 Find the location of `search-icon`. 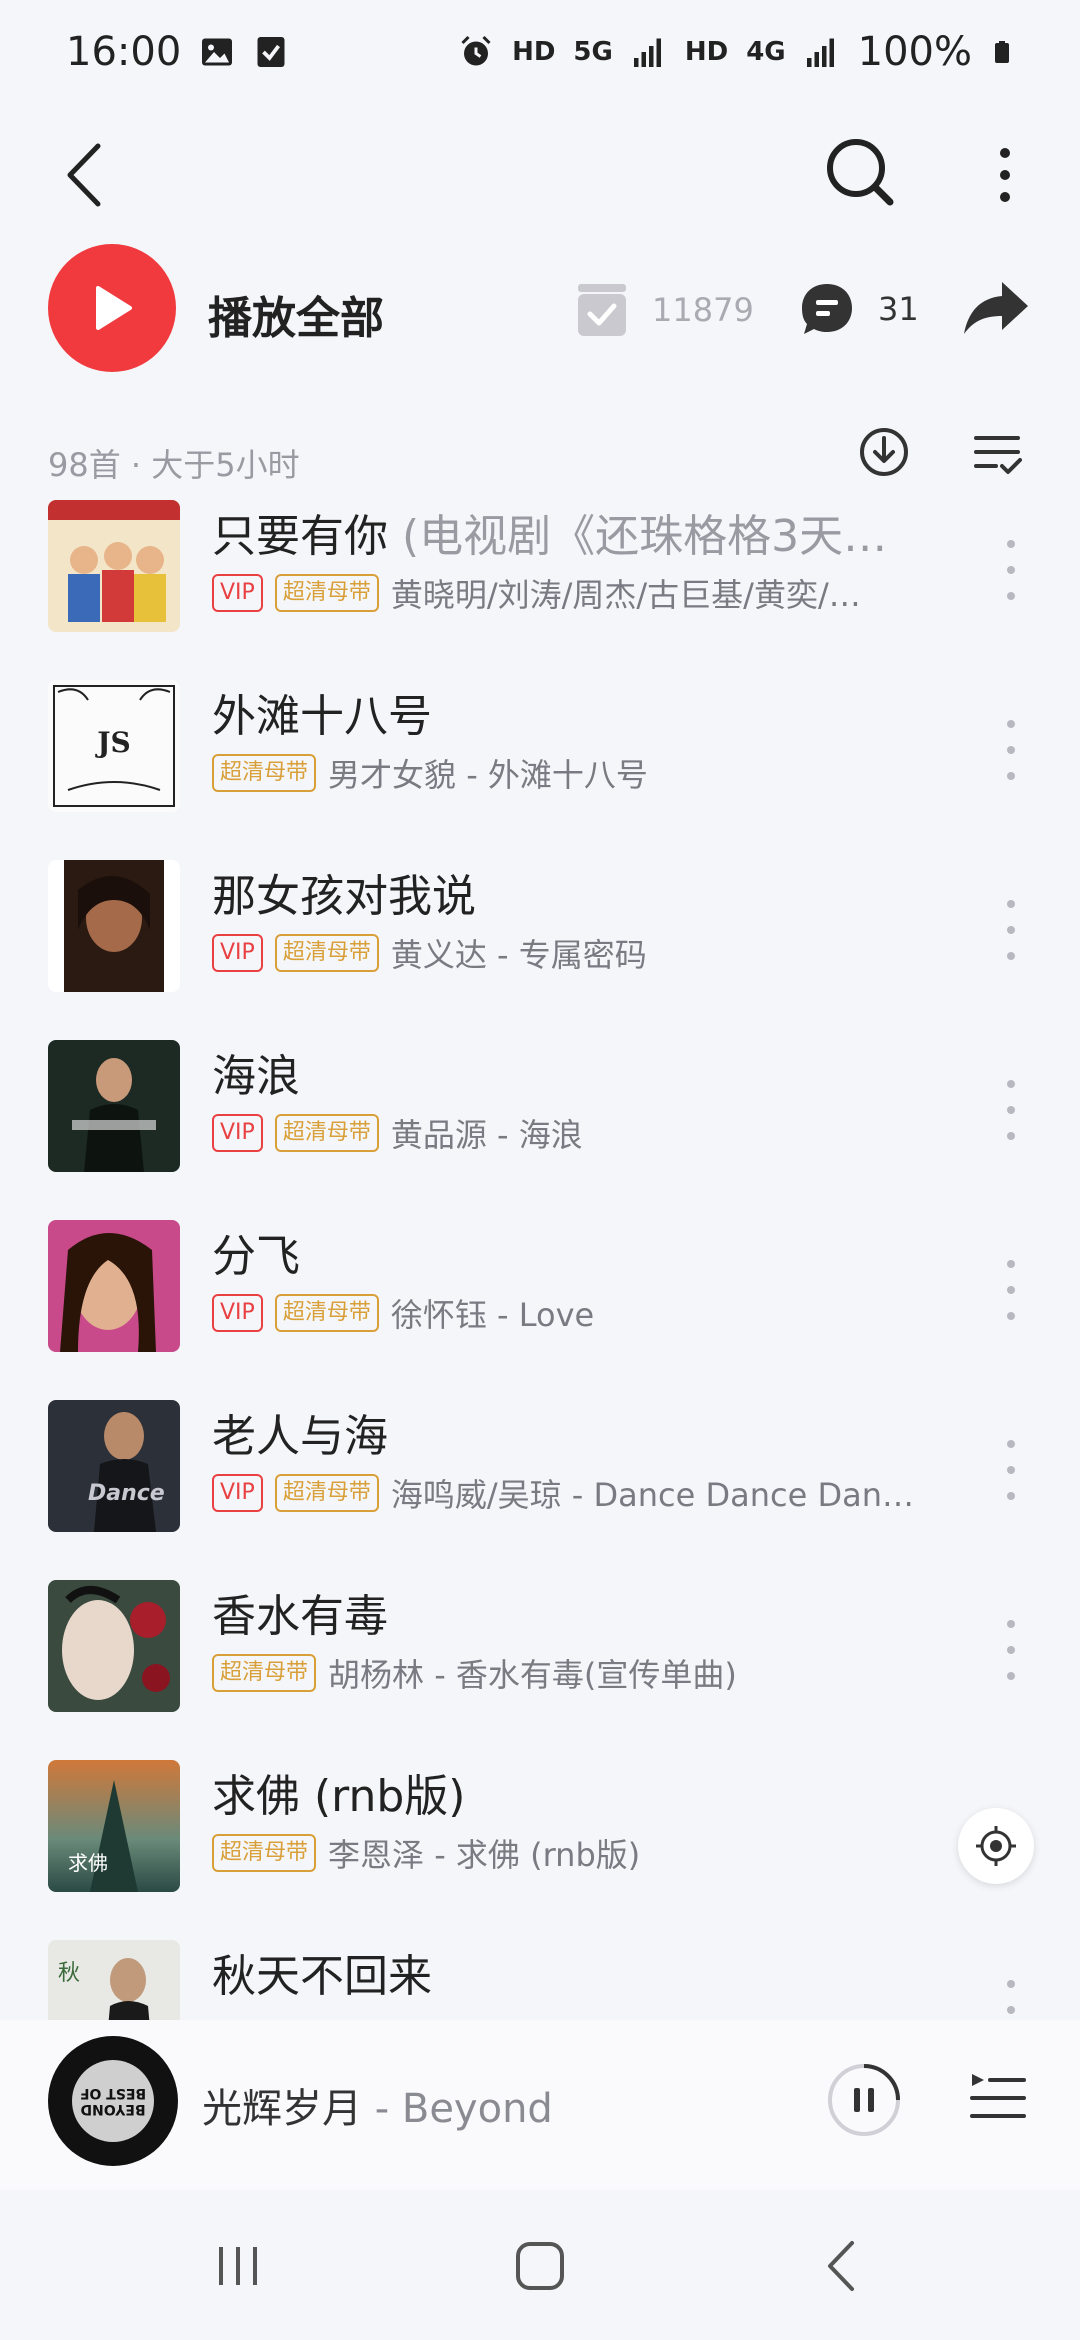

search-icon is located at coordinates (860, 172).